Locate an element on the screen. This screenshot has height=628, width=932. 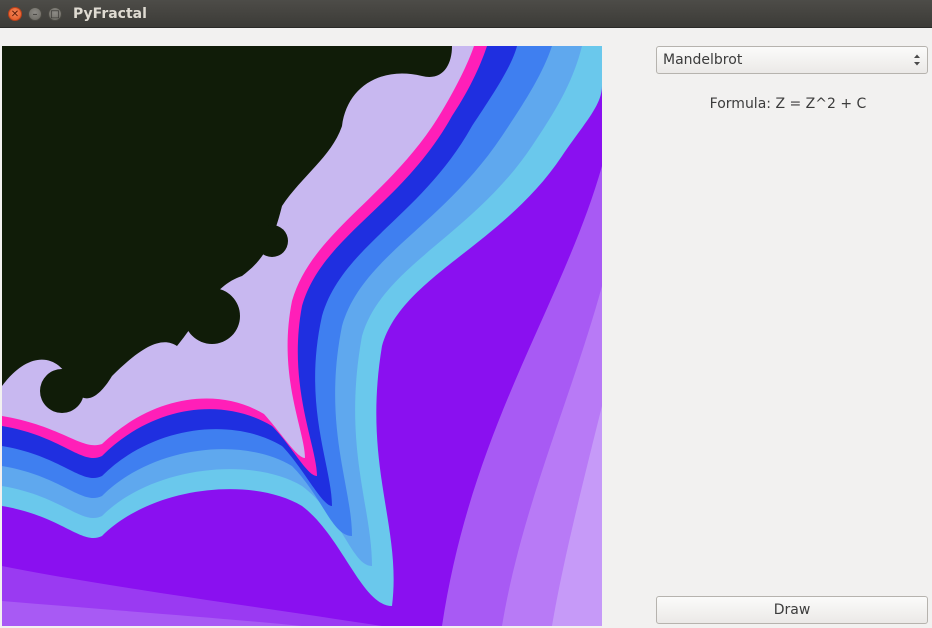
minimize-icon: – is located at coordinates (35, 14).